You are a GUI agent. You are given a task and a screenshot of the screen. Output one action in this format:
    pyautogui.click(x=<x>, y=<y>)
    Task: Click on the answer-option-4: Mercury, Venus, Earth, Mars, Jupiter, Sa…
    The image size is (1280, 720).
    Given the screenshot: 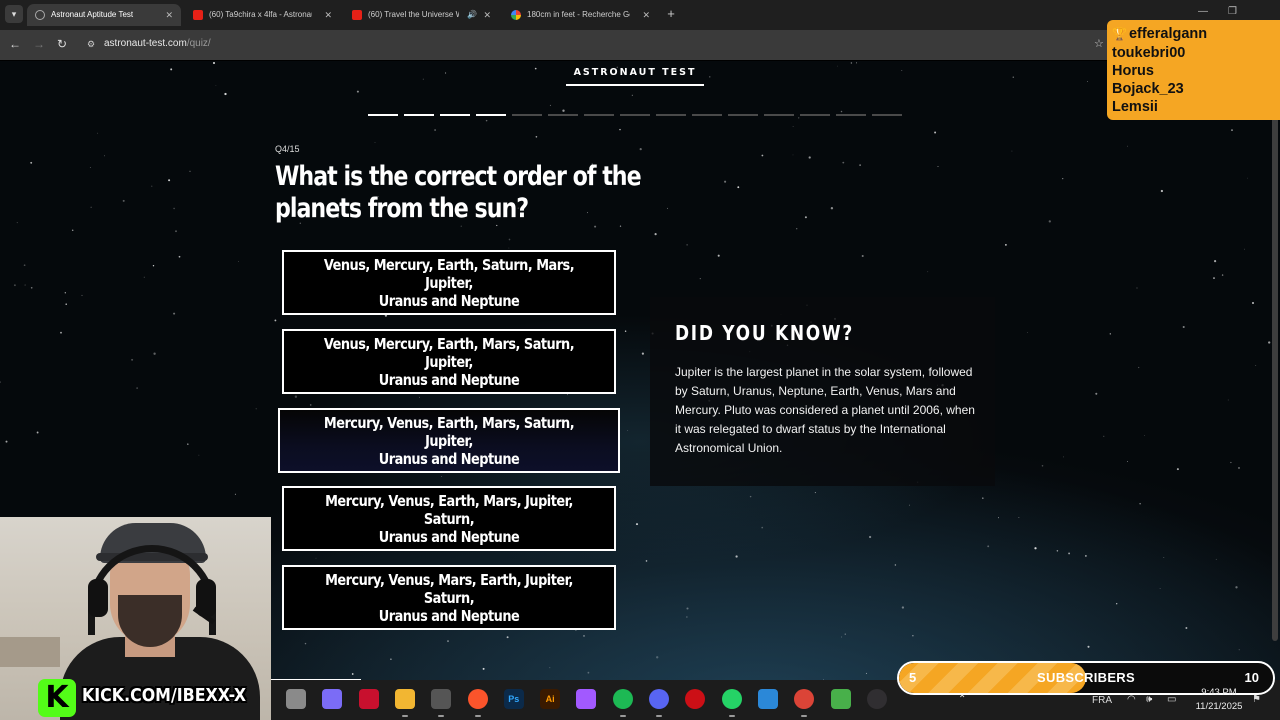 What is the action you would take?
    pyautogui.click(x=449, y=518)
    